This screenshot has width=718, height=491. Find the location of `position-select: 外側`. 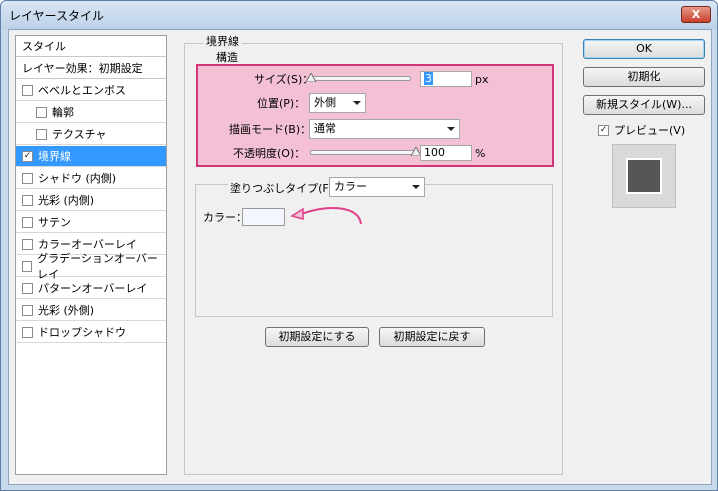

position-select: 外側 is located at coordinates (337, 103).